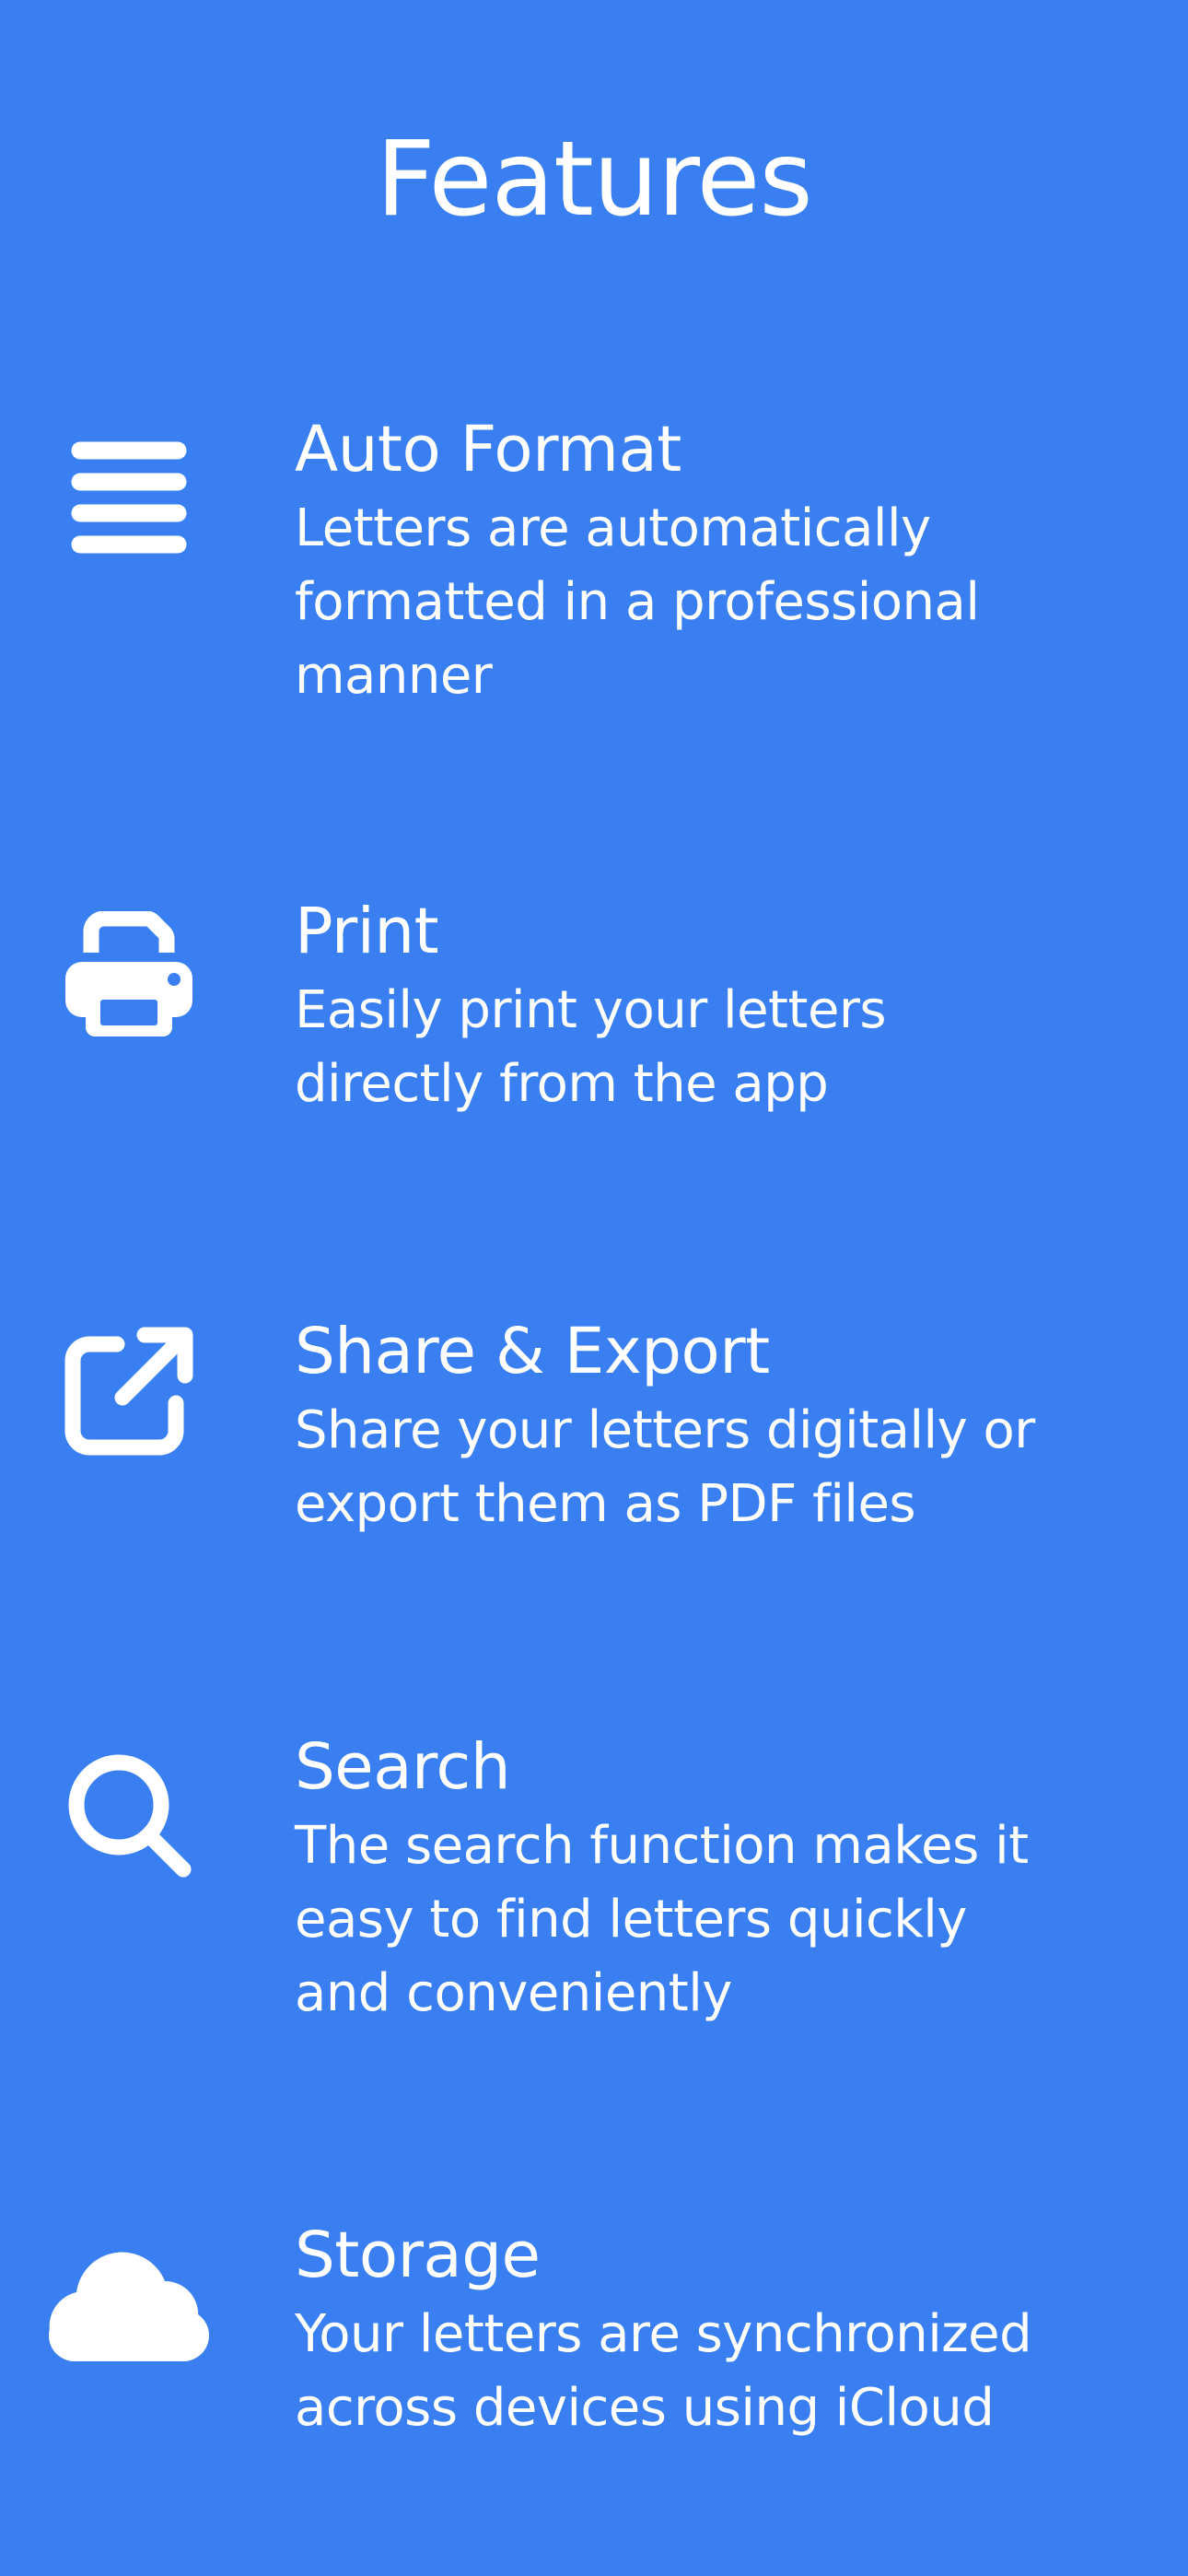 This screenshot has height=2576, width=1188. Describe the element at coordinates (594, 180) in the screenshot. I see `page-title: Features` at that location.